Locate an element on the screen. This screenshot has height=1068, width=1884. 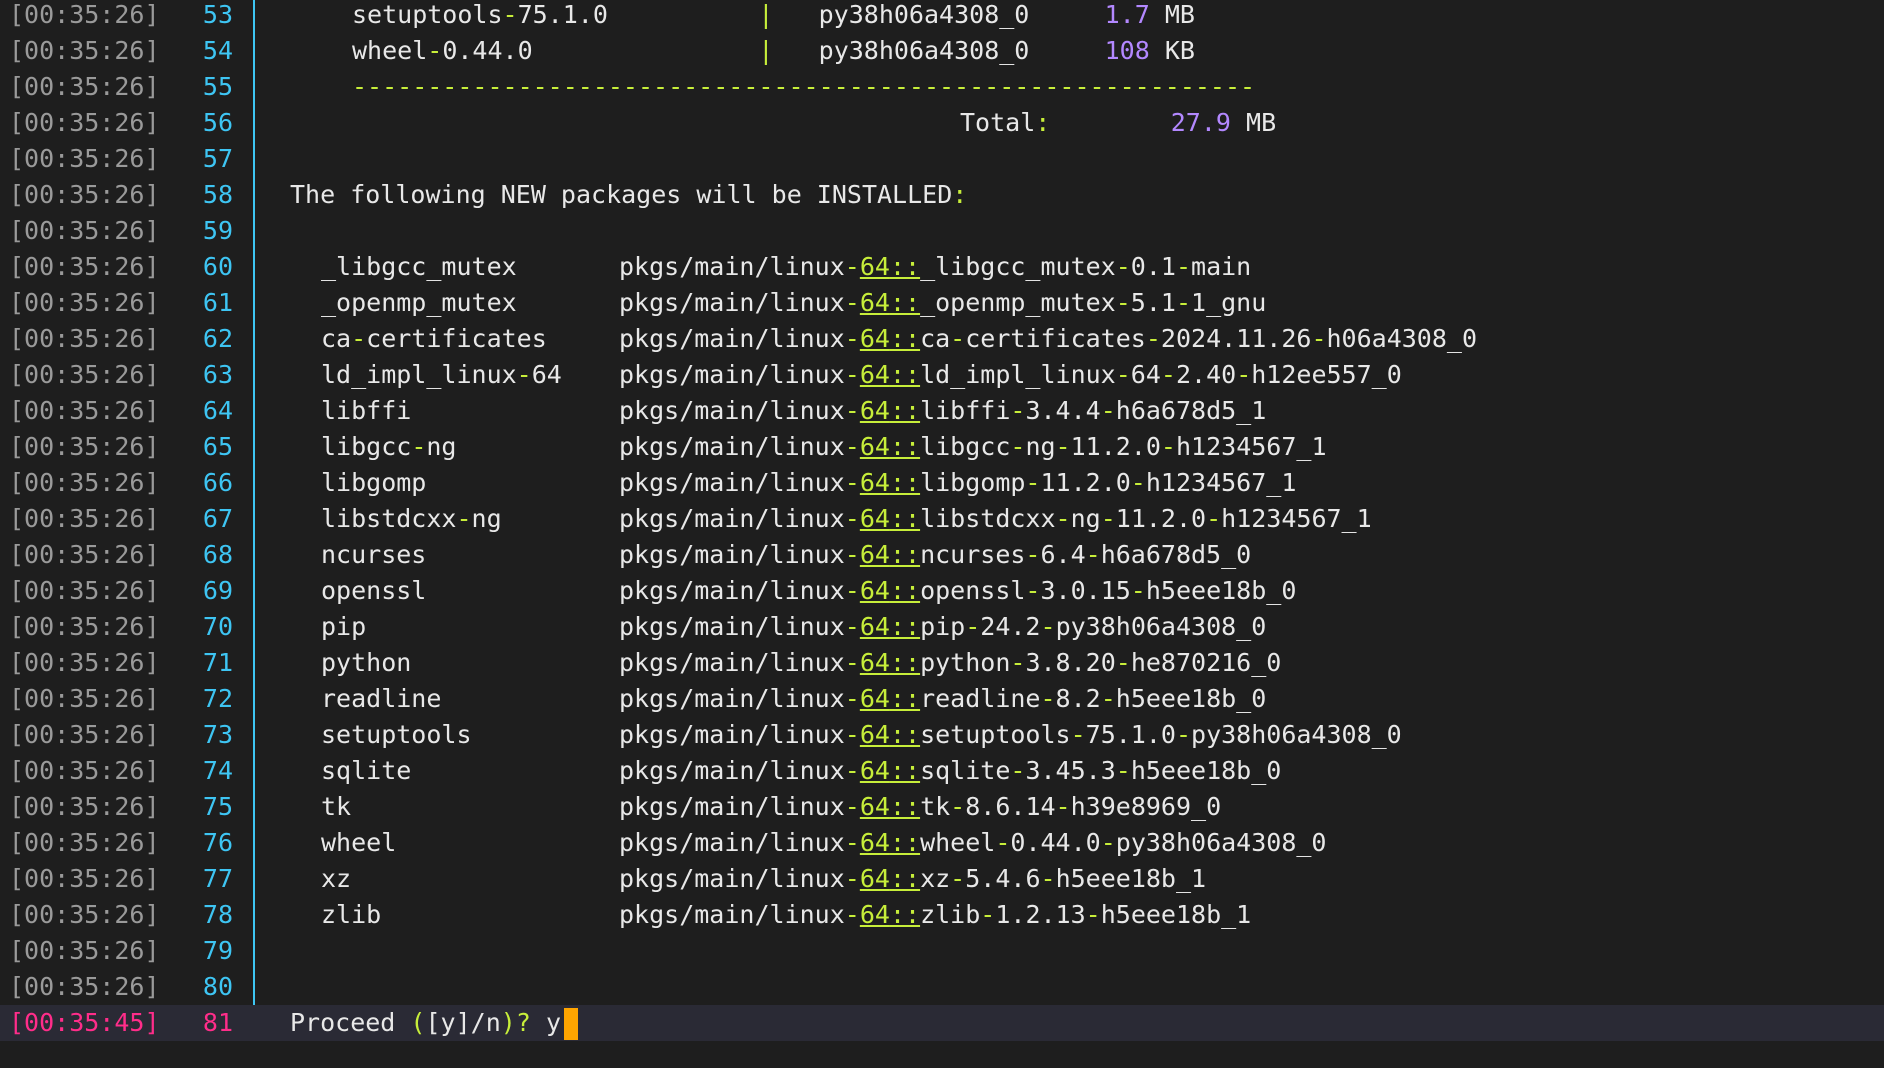
build-string: py38h06a4308_0 is located at coordinates (924, 50).